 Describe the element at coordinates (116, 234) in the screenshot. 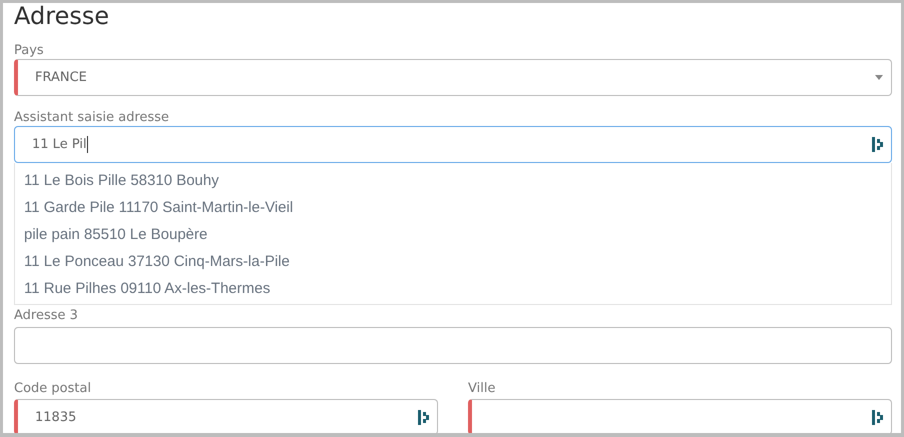

I see `suggestion-item: pile pain 85510 Le Boupère` at that location.